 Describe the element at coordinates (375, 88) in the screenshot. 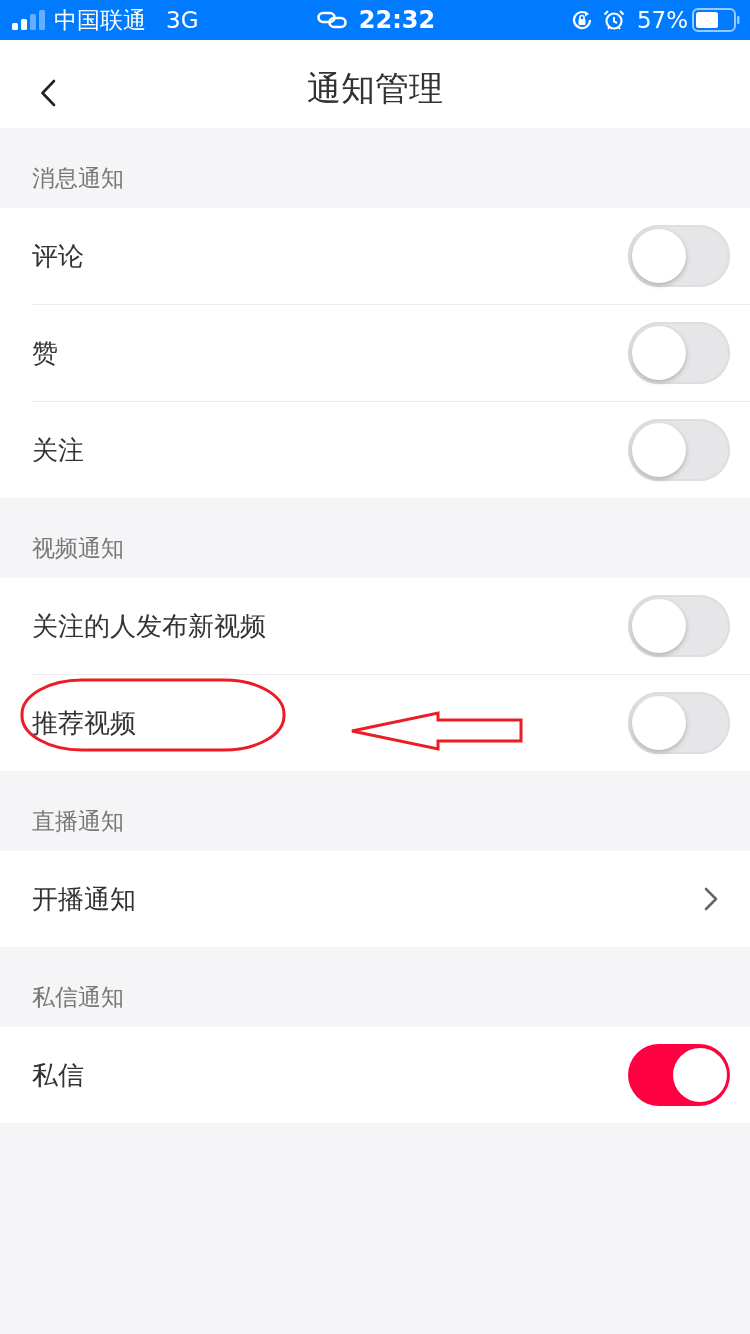

I see `page-title: 通知管理` at that location.